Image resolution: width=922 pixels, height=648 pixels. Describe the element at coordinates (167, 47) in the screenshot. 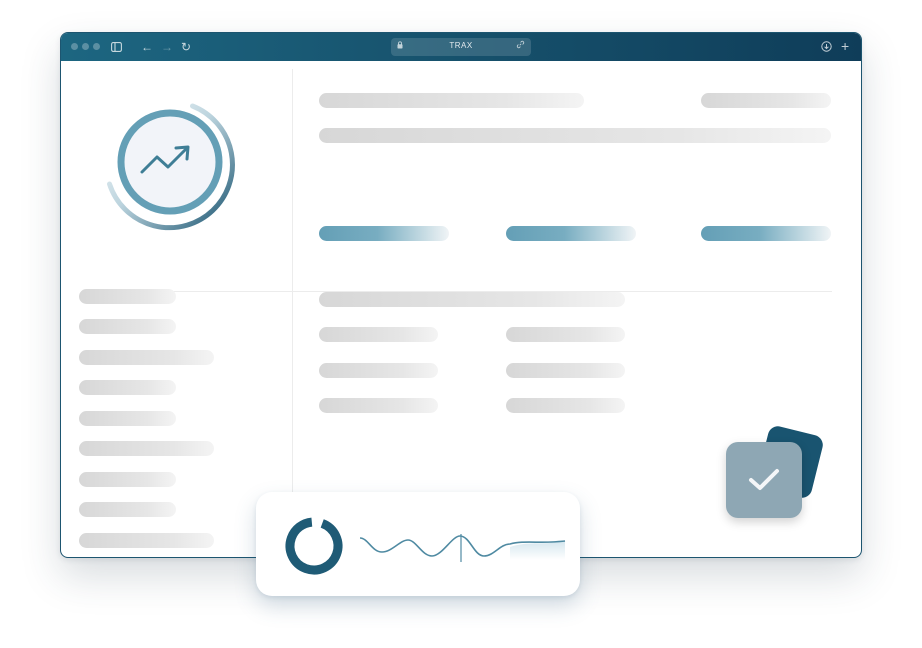

I see `forward-arrow-icon: →` at that location.